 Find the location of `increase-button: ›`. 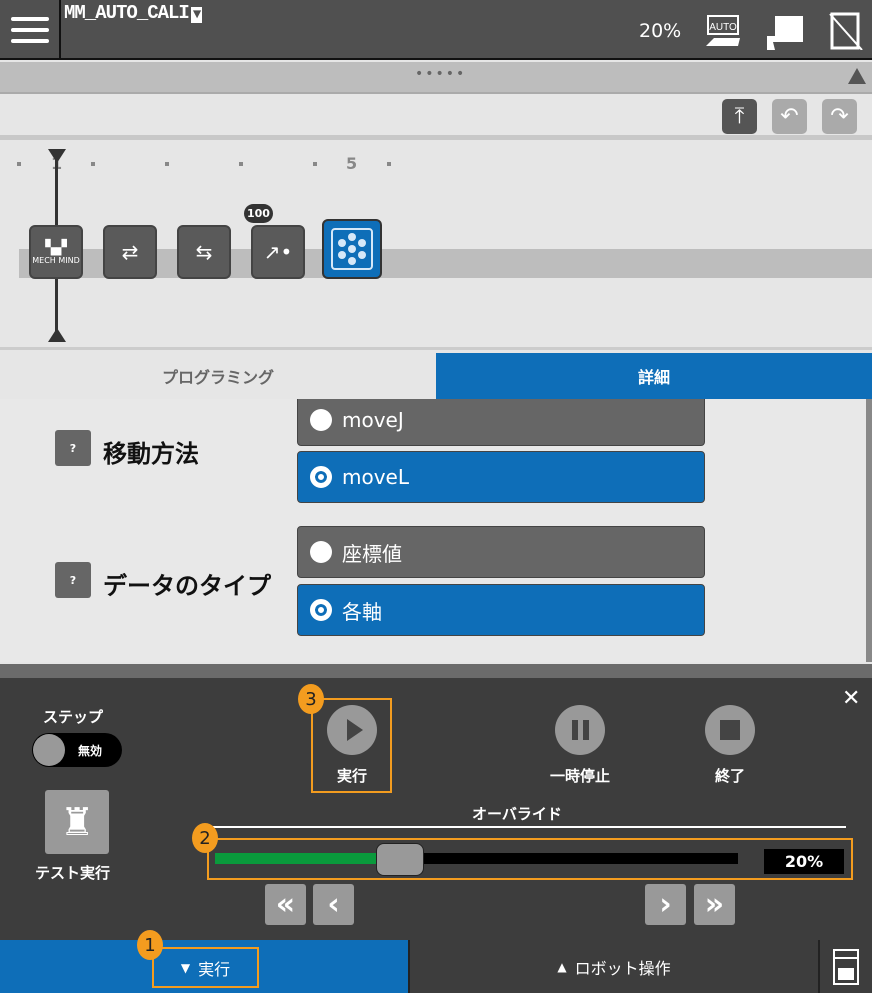

increase-button: › is located at coordinates (665, 904).